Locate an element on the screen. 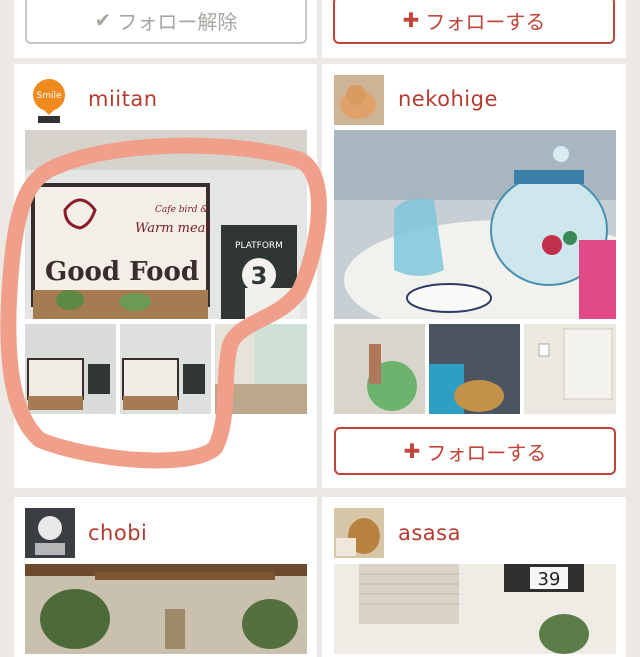 Image resolution: width=640 pixels, height=657 pixels. main-photo is located at coordinates (166, 609).